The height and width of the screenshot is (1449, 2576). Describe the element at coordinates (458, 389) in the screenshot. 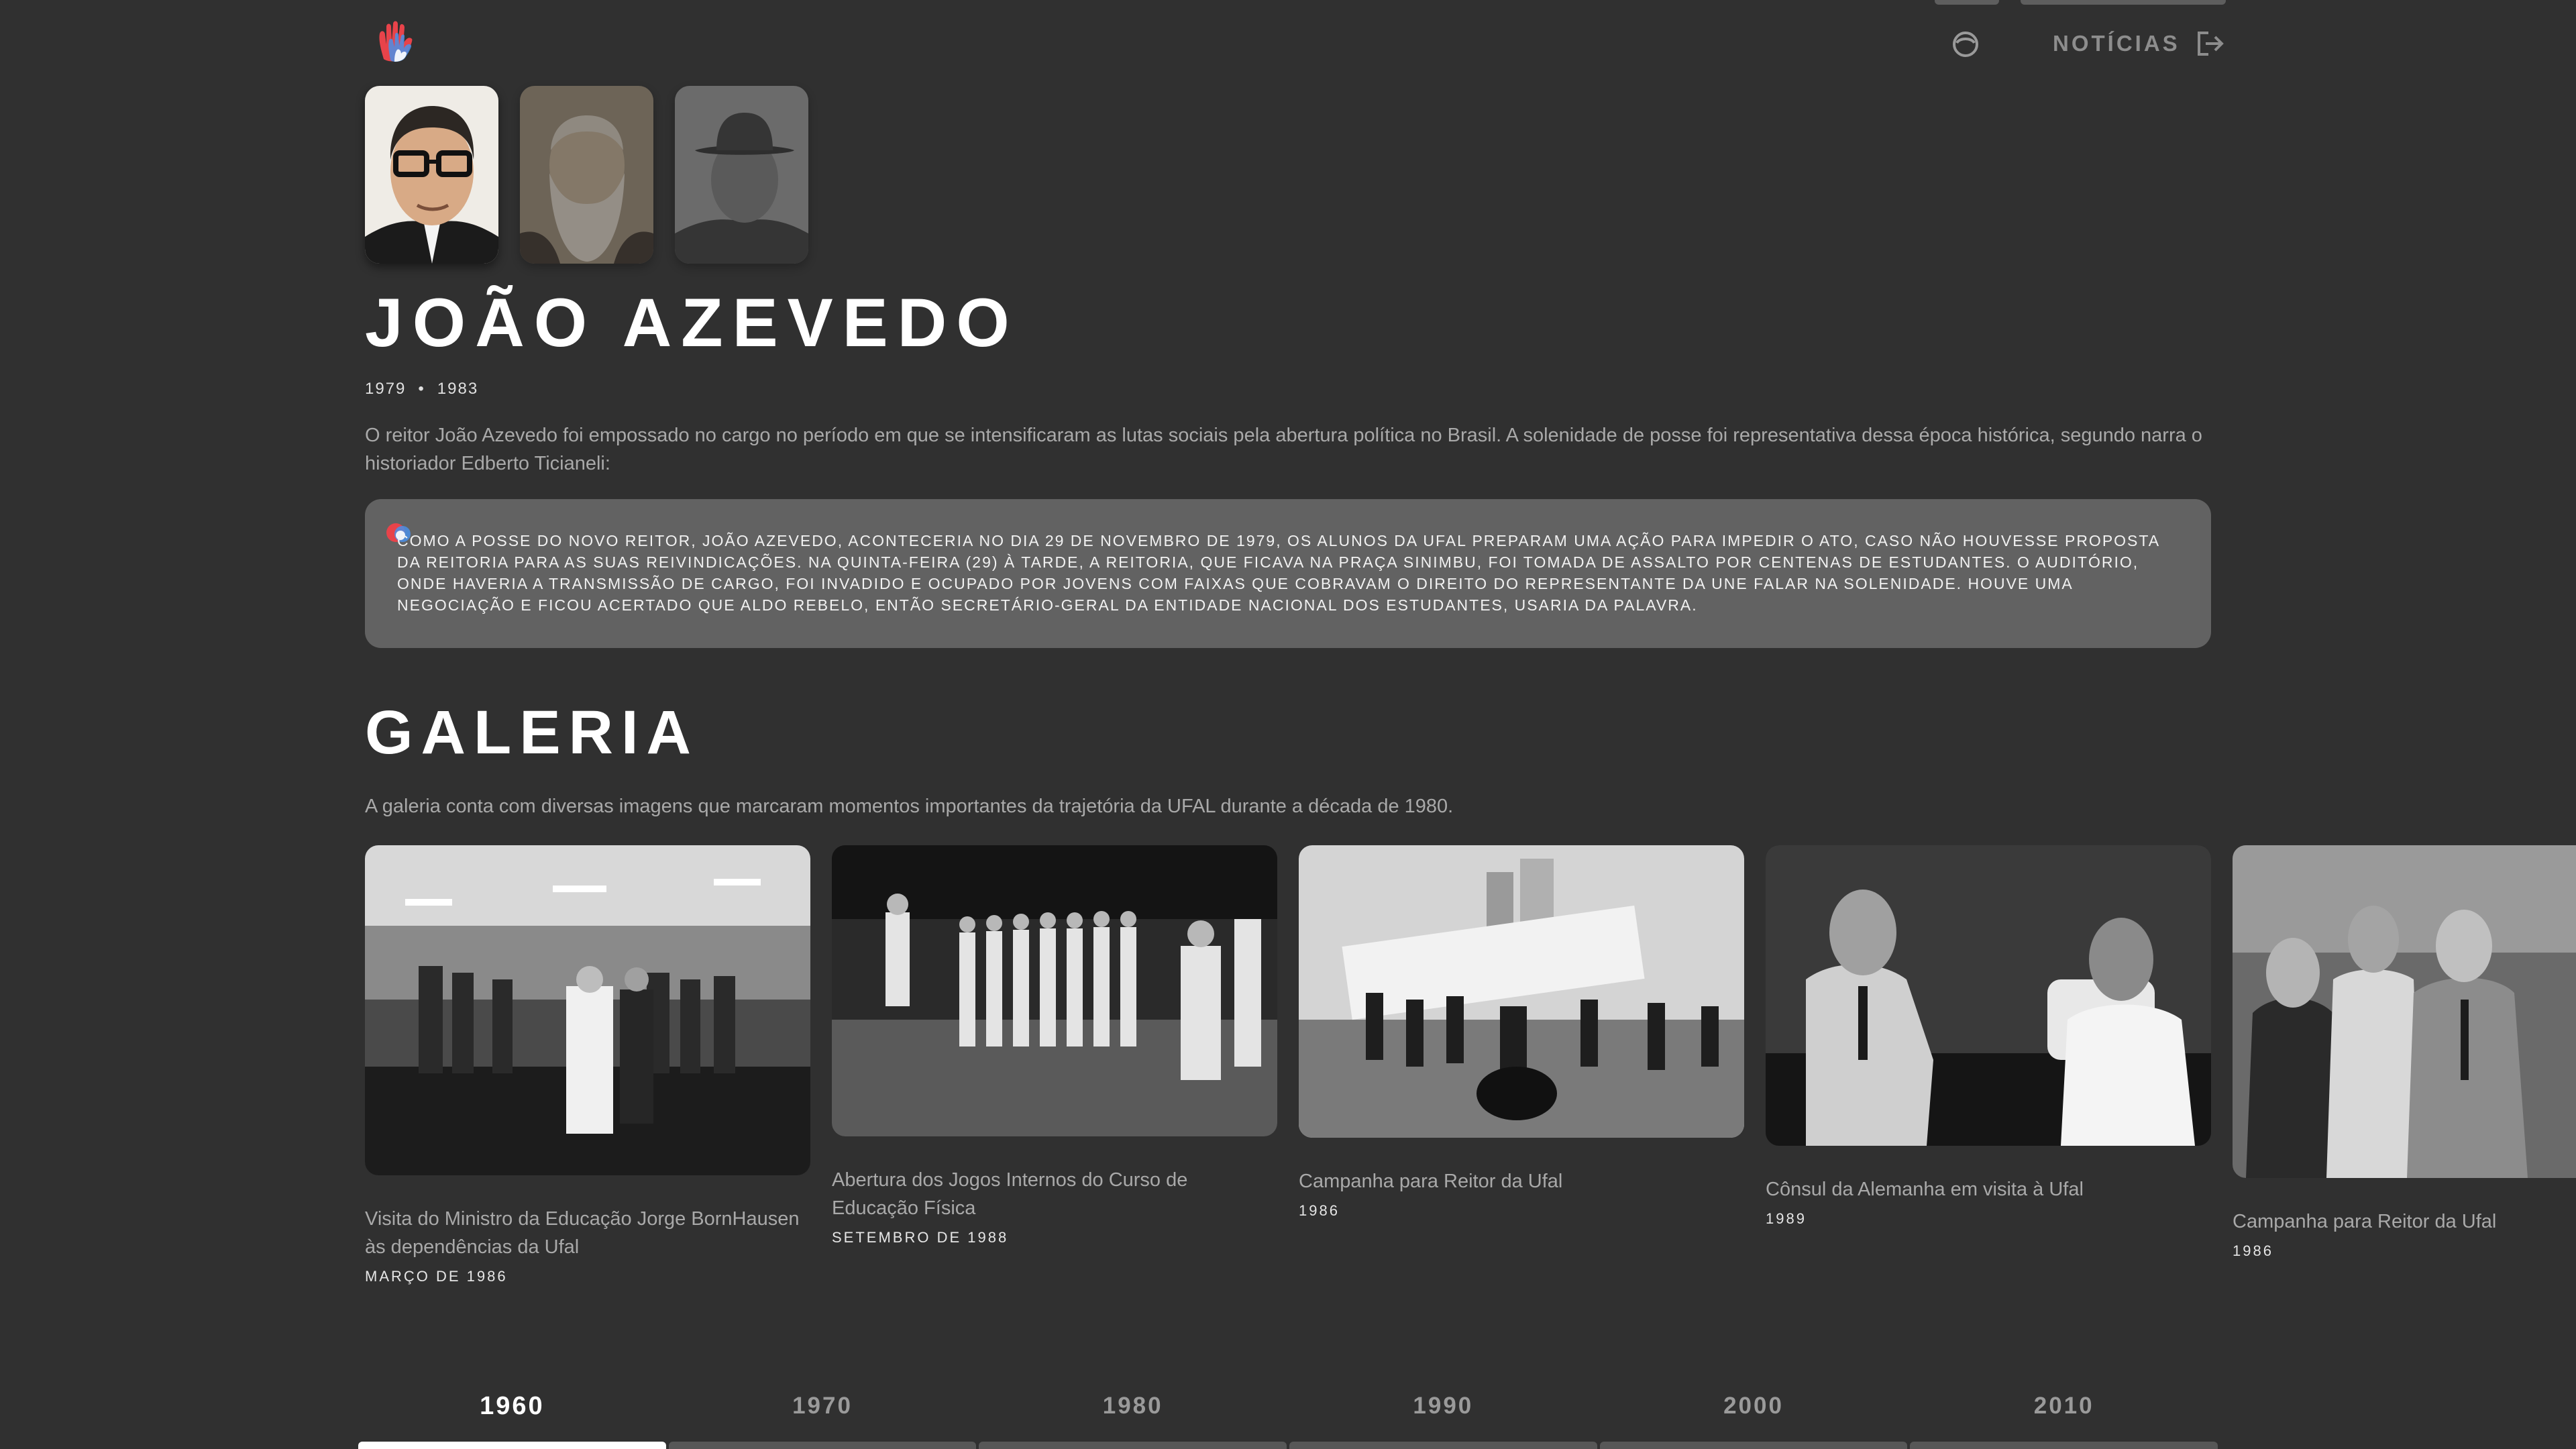

I see `term-end-year: 1983` at that location.